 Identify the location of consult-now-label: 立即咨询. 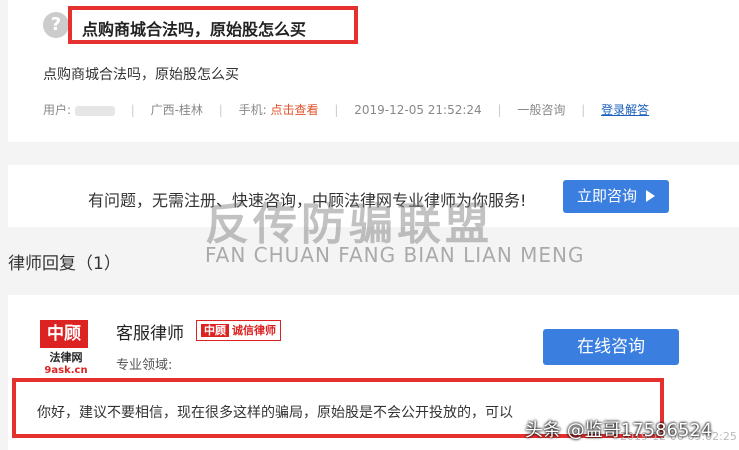
(607, 196).